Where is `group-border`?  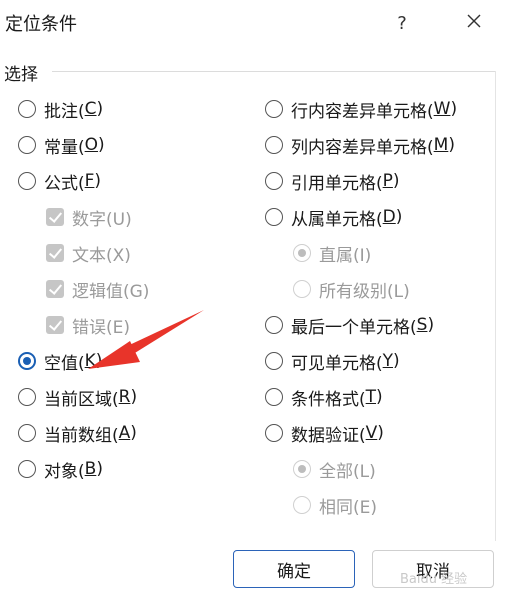
group-border is located at coordinates (495, 306).